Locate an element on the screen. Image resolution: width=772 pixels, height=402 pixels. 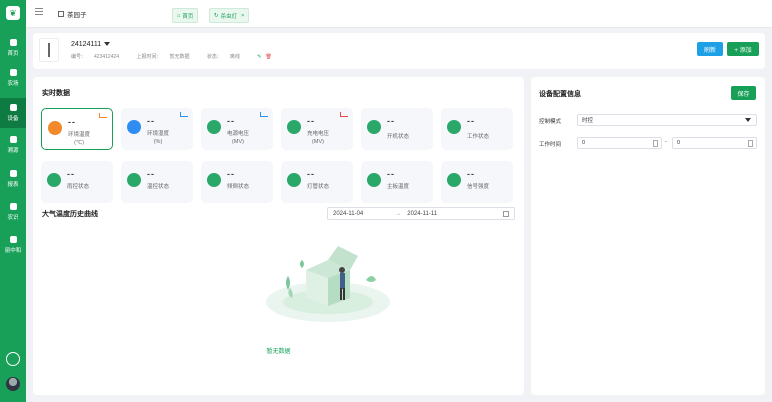
building-icon is located at coordinates (61, 14).